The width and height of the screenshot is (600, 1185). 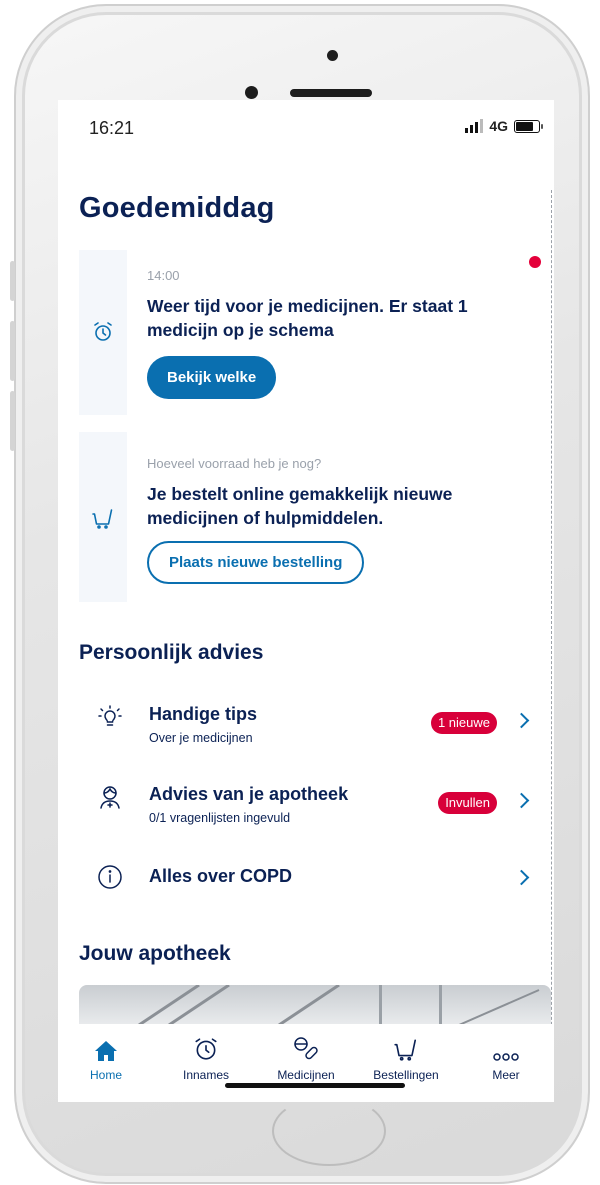 What do you see at coordinates (316, 130) in the screenshot?
I see `status-bar: 16:21 4G` at bounding box center [316, 130].